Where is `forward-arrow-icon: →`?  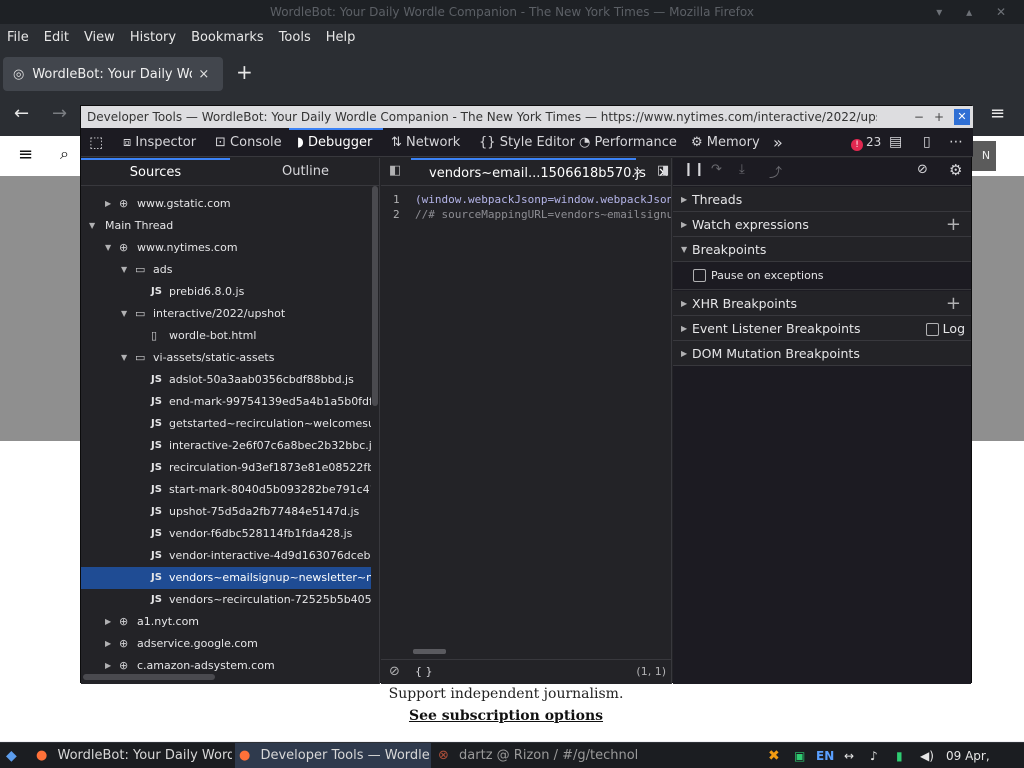
forward-arrow-icon: → is located at coordinates (59, 113).